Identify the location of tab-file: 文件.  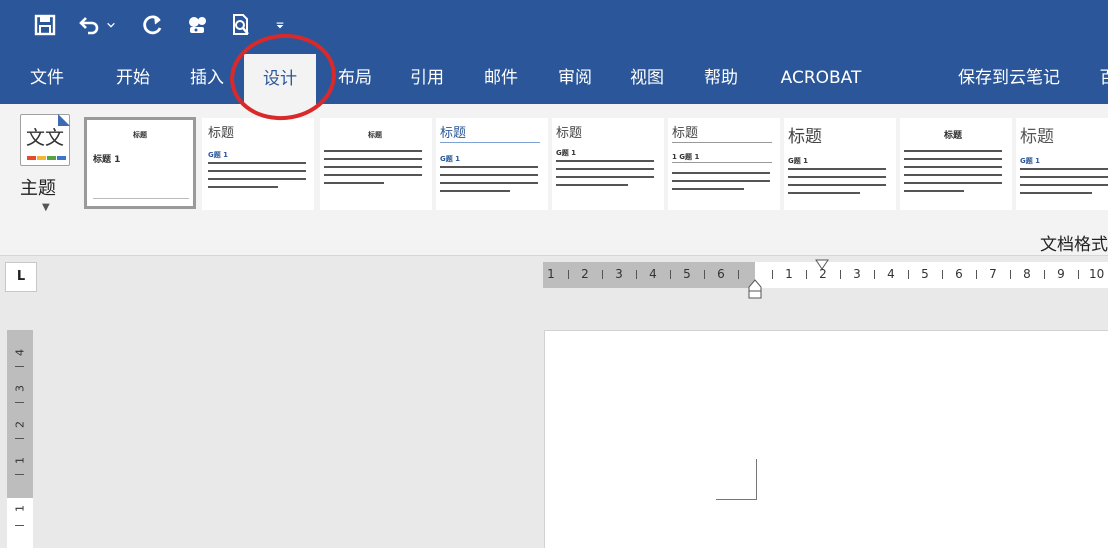
(47, 78).